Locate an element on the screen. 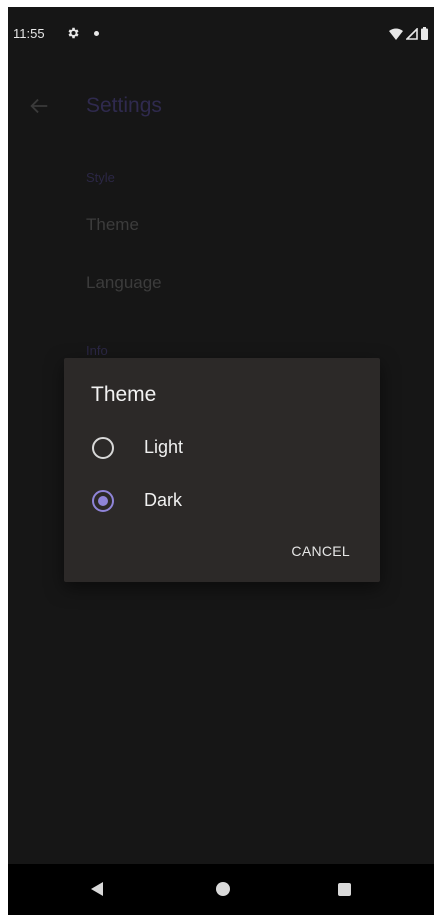  radio-option-light: Light is located at coordinates (222, 448).